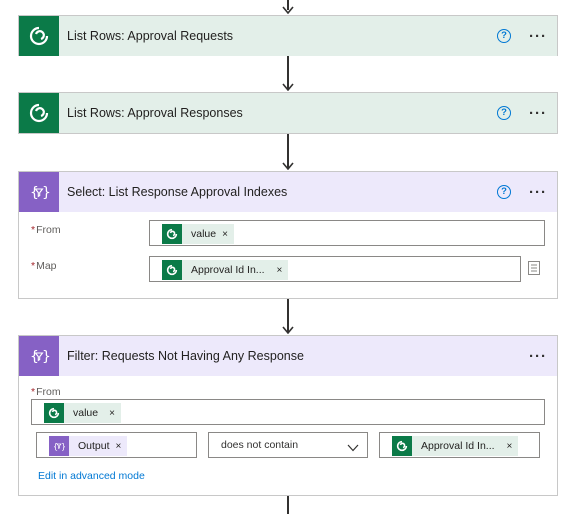  Describe the element at coordinates (185, 356) in the screenshot. I see `card-title: Filter: Requests Not Having Any Response` at that location.